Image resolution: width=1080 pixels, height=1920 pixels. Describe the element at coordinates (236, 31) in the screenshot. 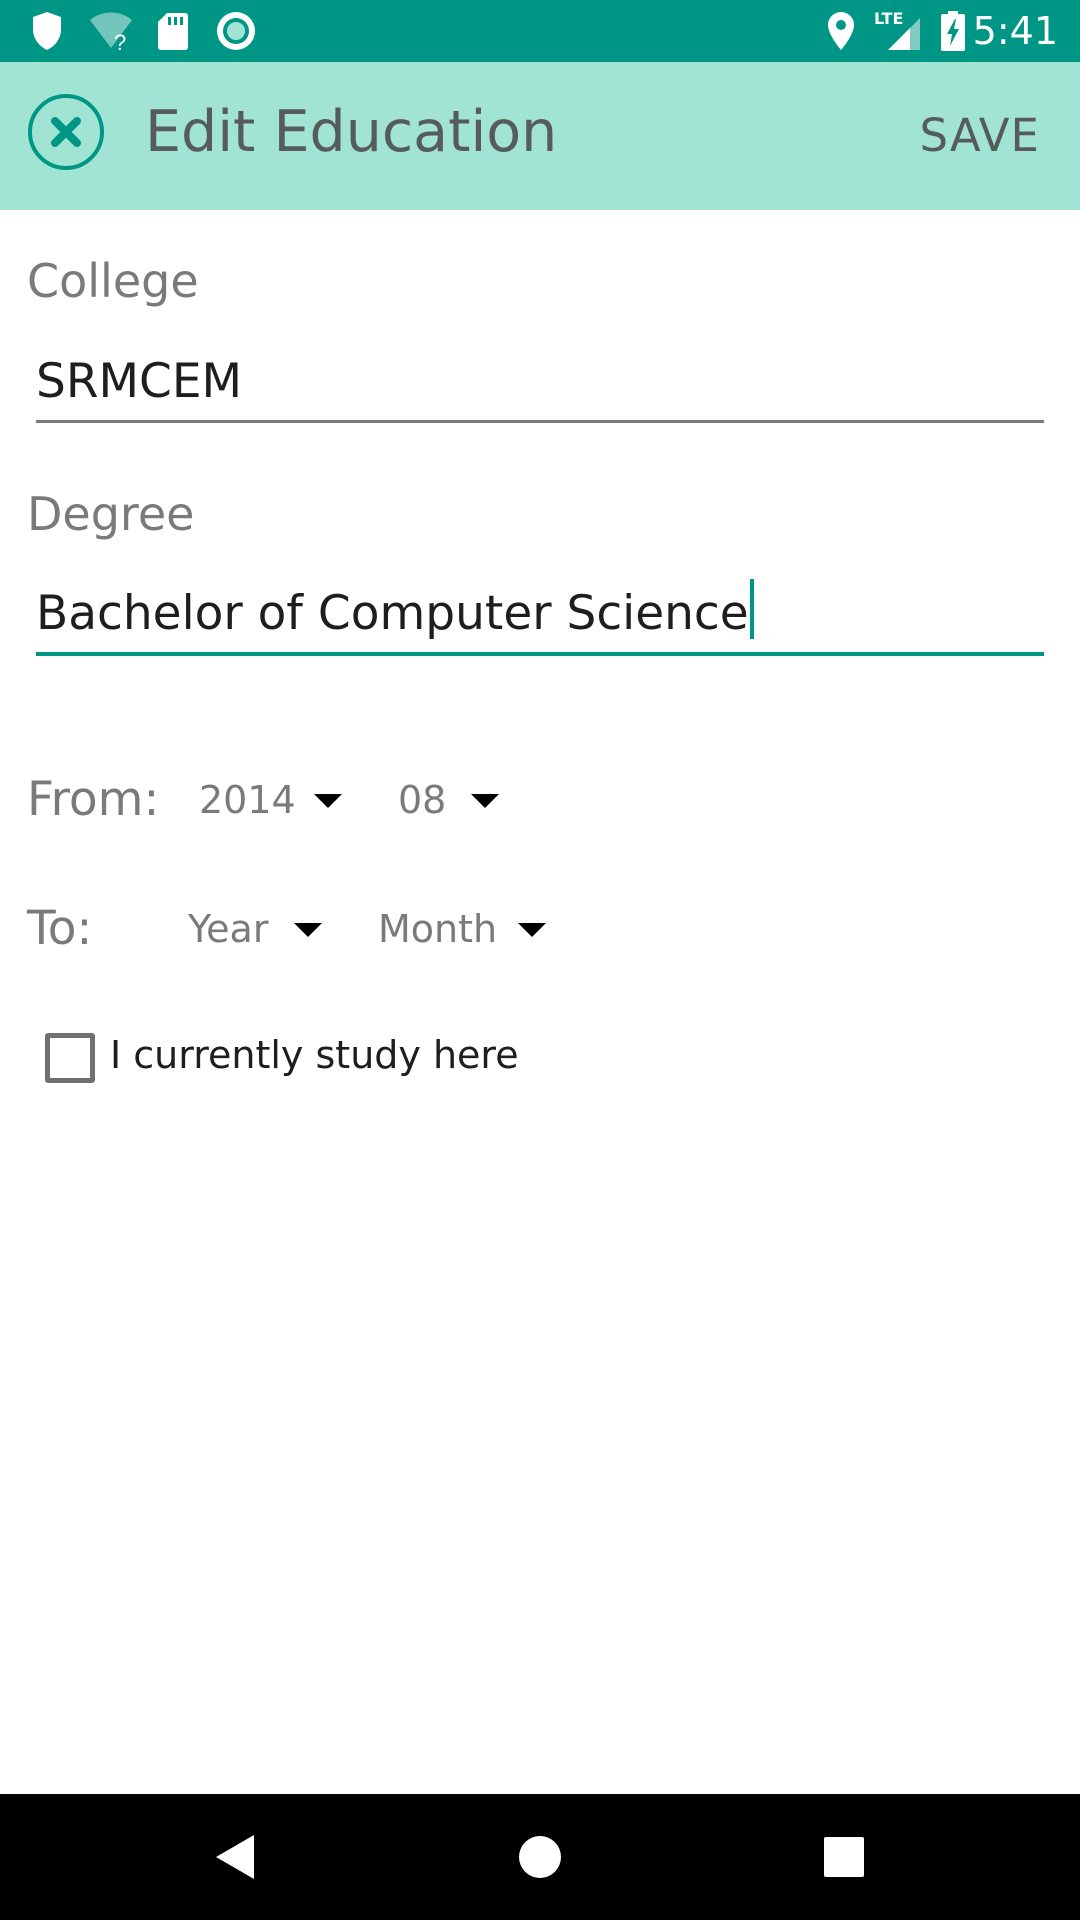

I see `sync-icon` at that location.